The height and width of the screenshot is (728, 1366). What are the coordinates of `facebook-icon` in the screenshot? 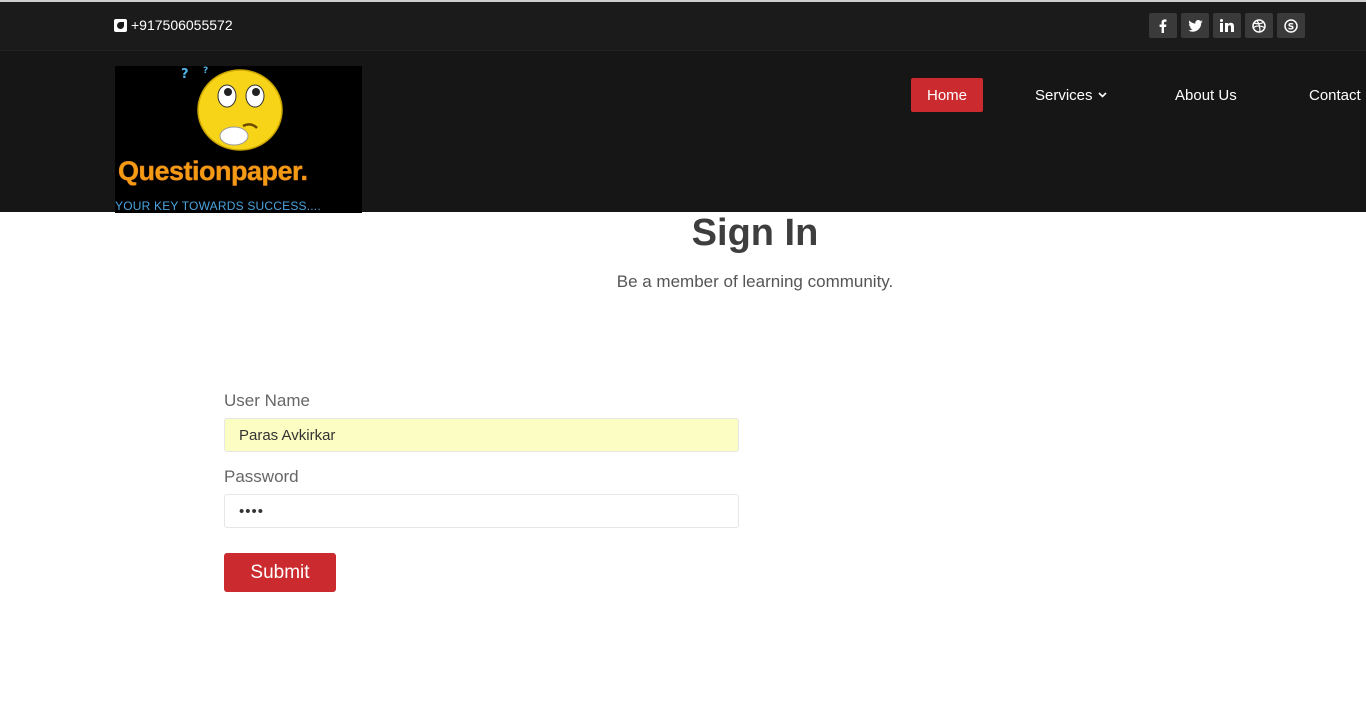 It's located at (1163, 25).